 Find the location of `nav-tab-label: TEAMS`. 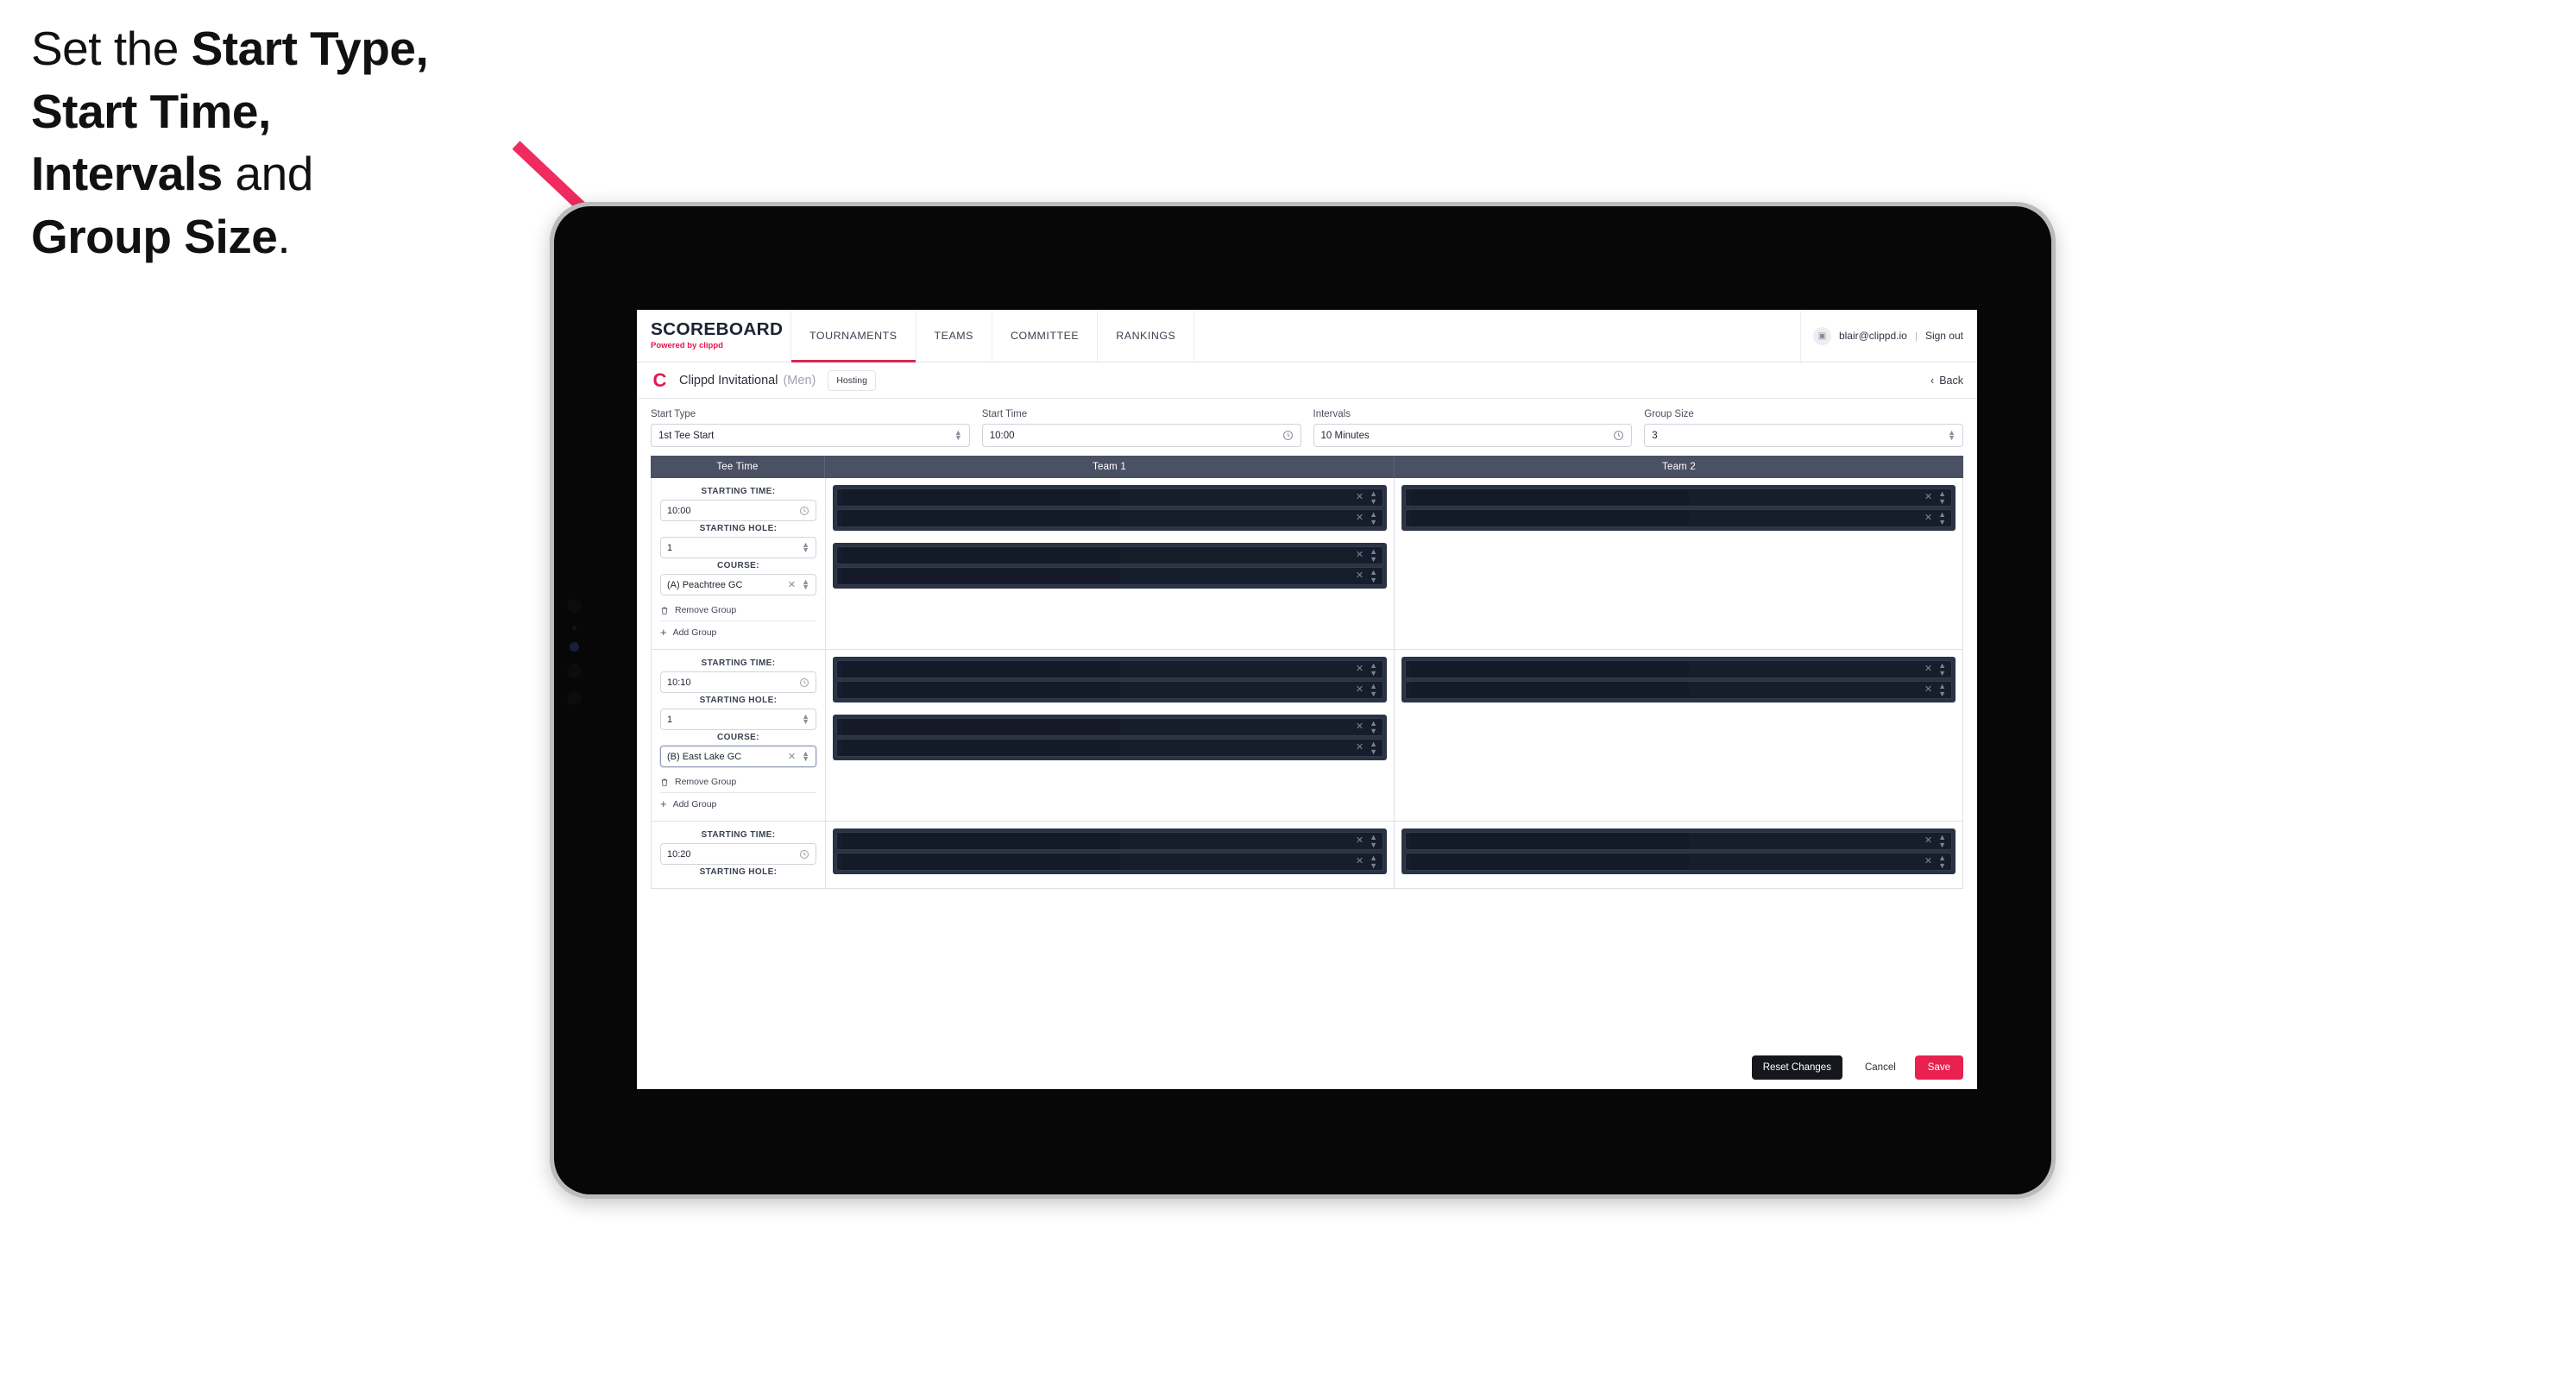

nav-tab-label: TEAMS is located at coordinates (954, 336).